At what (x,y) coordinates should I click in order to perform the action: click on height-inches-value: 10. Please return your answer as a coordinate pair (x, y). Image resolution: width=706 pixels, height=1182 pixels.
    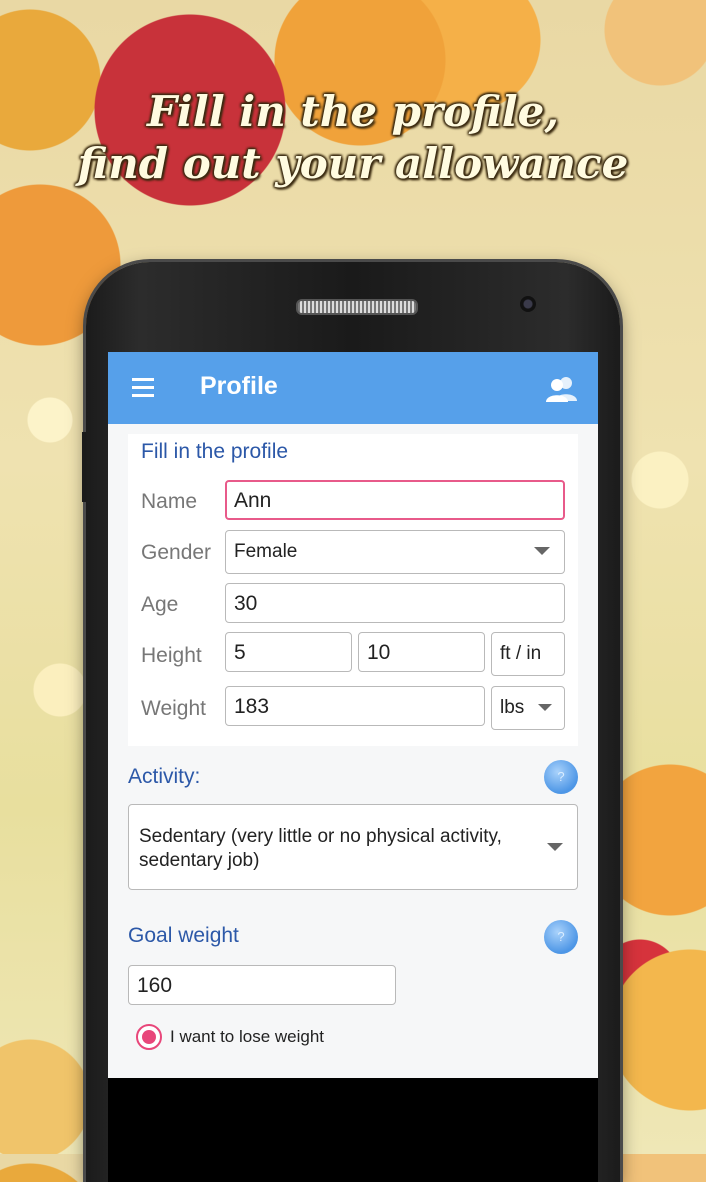
    Looking at the image, I should click on (379, 652).